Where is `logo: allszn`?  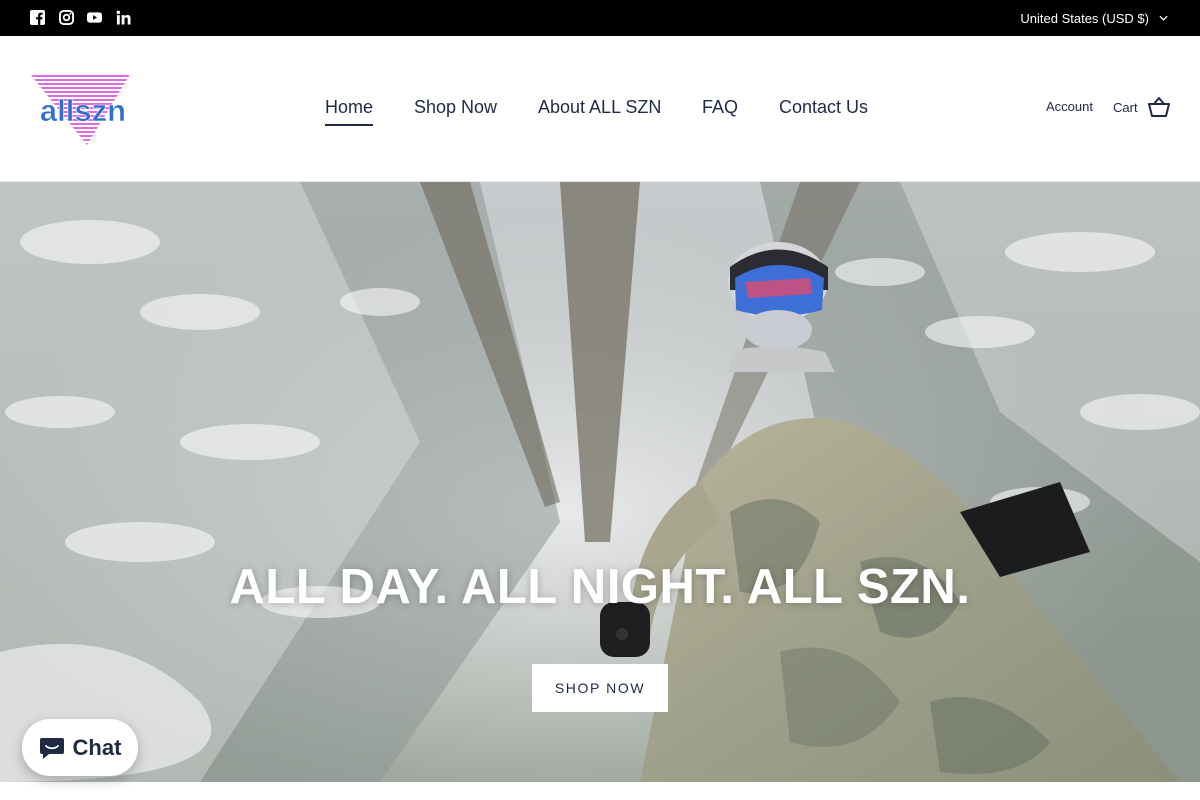
logo: allszn is located at coordinates (83, 109).